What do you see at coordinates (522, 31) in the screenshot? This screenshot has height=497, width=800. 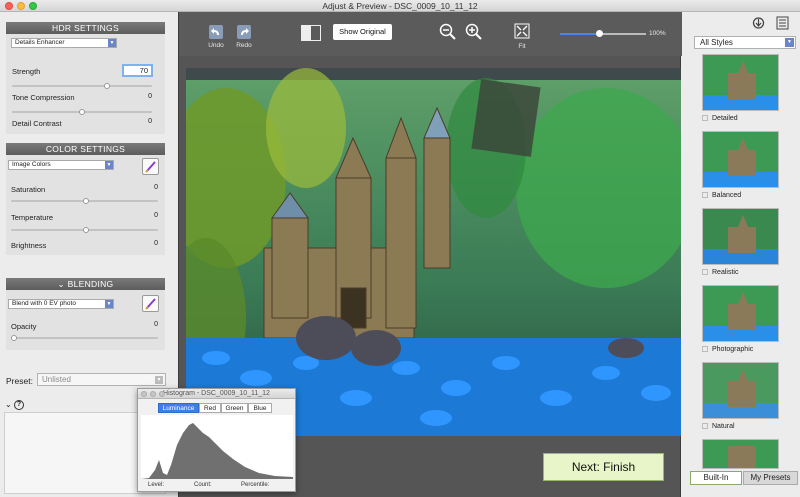 I see `fit-icon` at bounding box center [522, 31].